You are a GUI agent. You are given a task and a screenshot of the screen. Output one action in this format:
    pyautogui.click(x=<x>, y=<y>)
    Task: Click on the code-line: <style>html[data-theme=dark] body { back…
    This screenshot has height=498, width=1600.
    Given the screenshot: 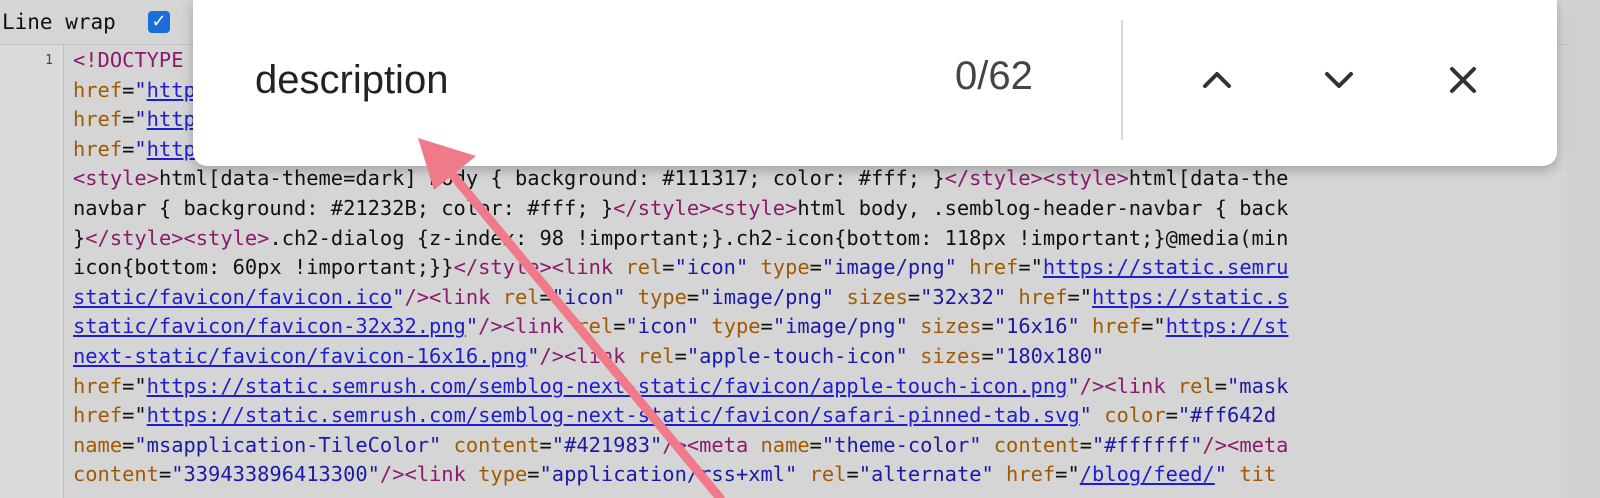 What is the action you would take?
    pyautogui.click(x=836, y=179)
    